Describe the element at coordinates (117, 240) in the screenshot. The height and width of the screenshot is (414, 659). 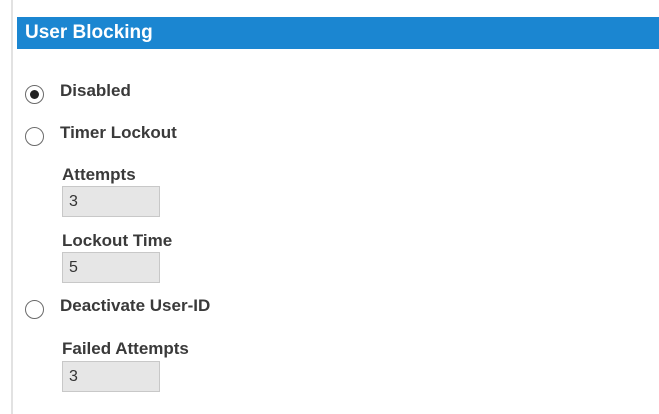
I see `lockout-time-label: Lockout Time` at that location.